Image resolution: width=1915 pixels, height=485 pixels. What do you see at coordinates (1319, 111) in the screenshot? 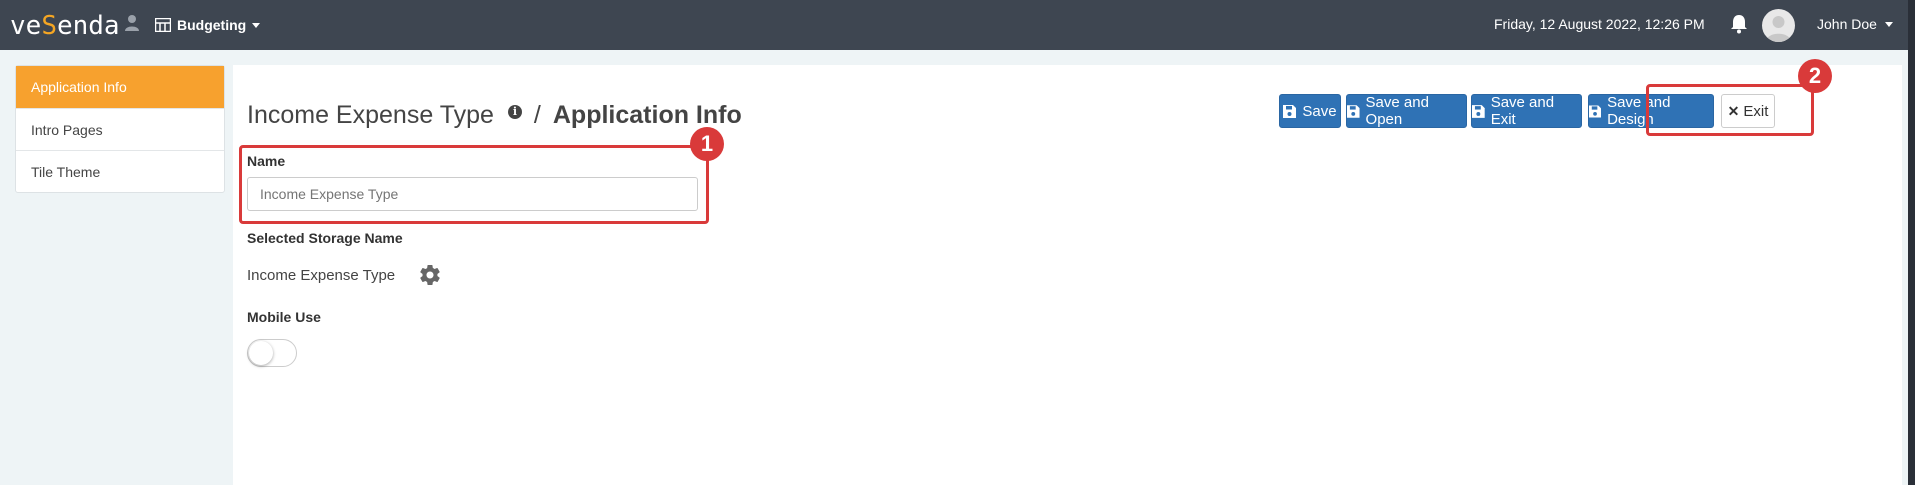
I see `save-button-label: Save` at bounding box center [1319, 111].